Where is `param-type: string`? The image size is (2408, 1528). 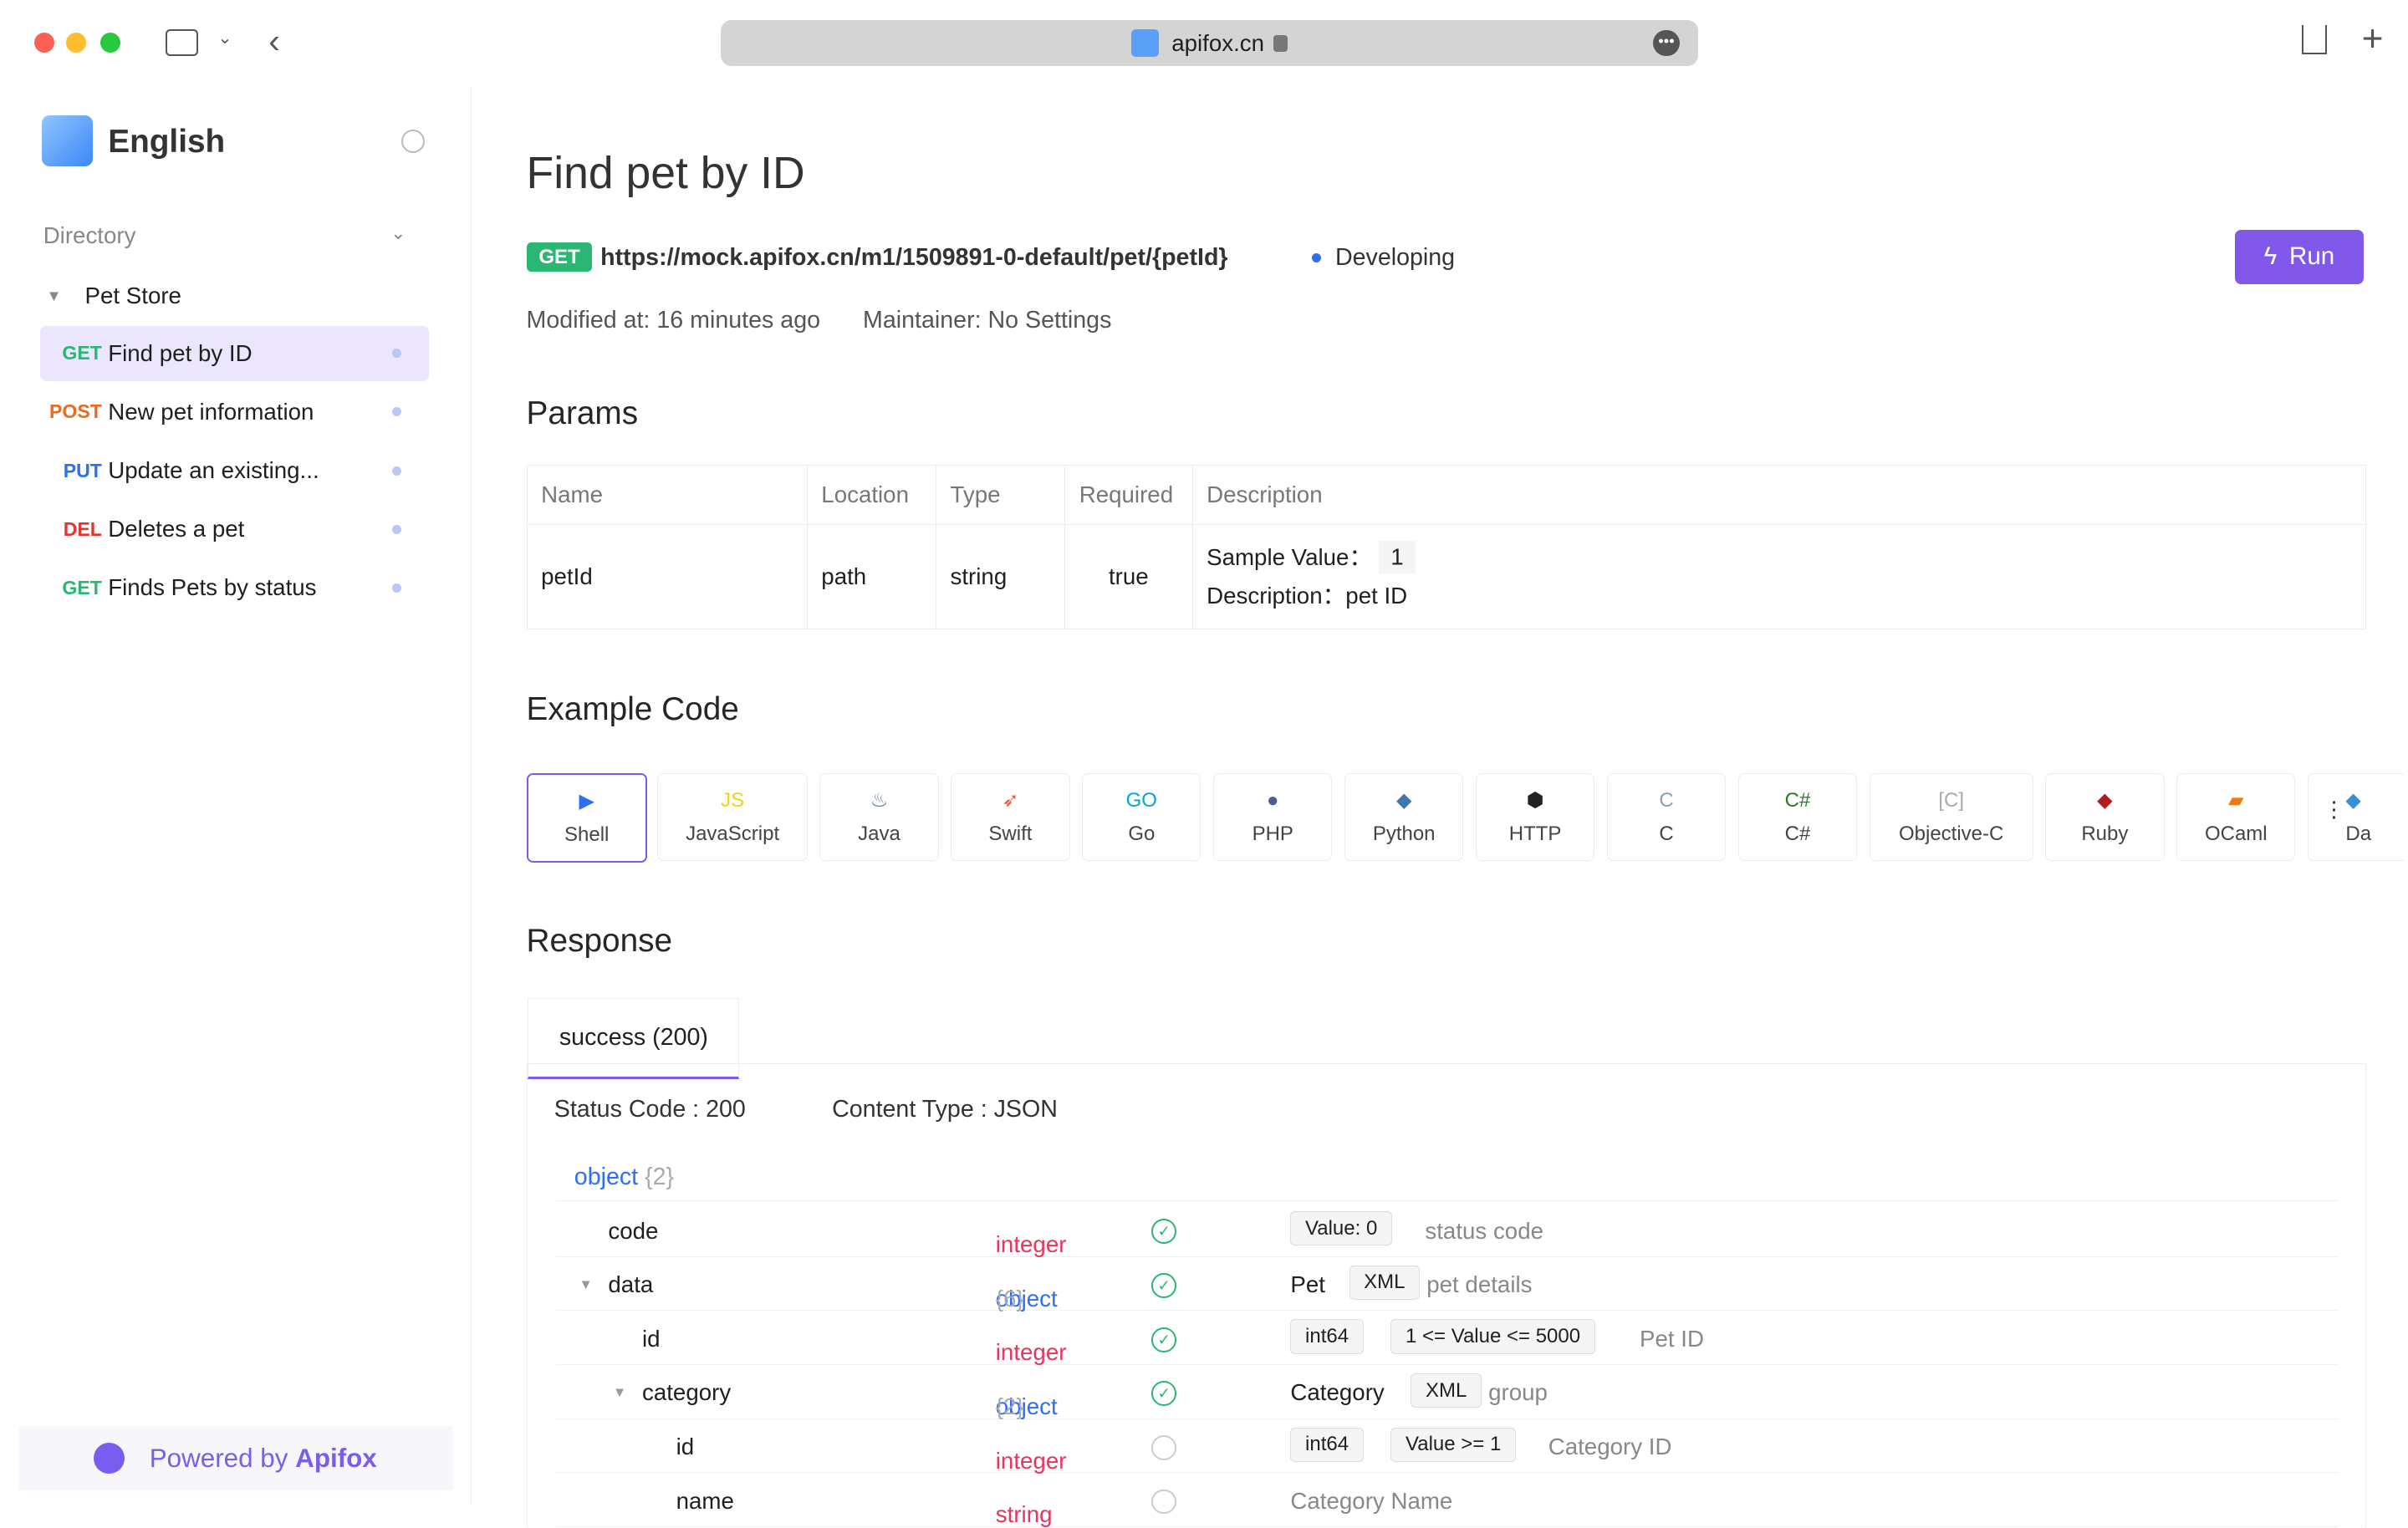
param-type: string is located at coordinates (1001, 577).